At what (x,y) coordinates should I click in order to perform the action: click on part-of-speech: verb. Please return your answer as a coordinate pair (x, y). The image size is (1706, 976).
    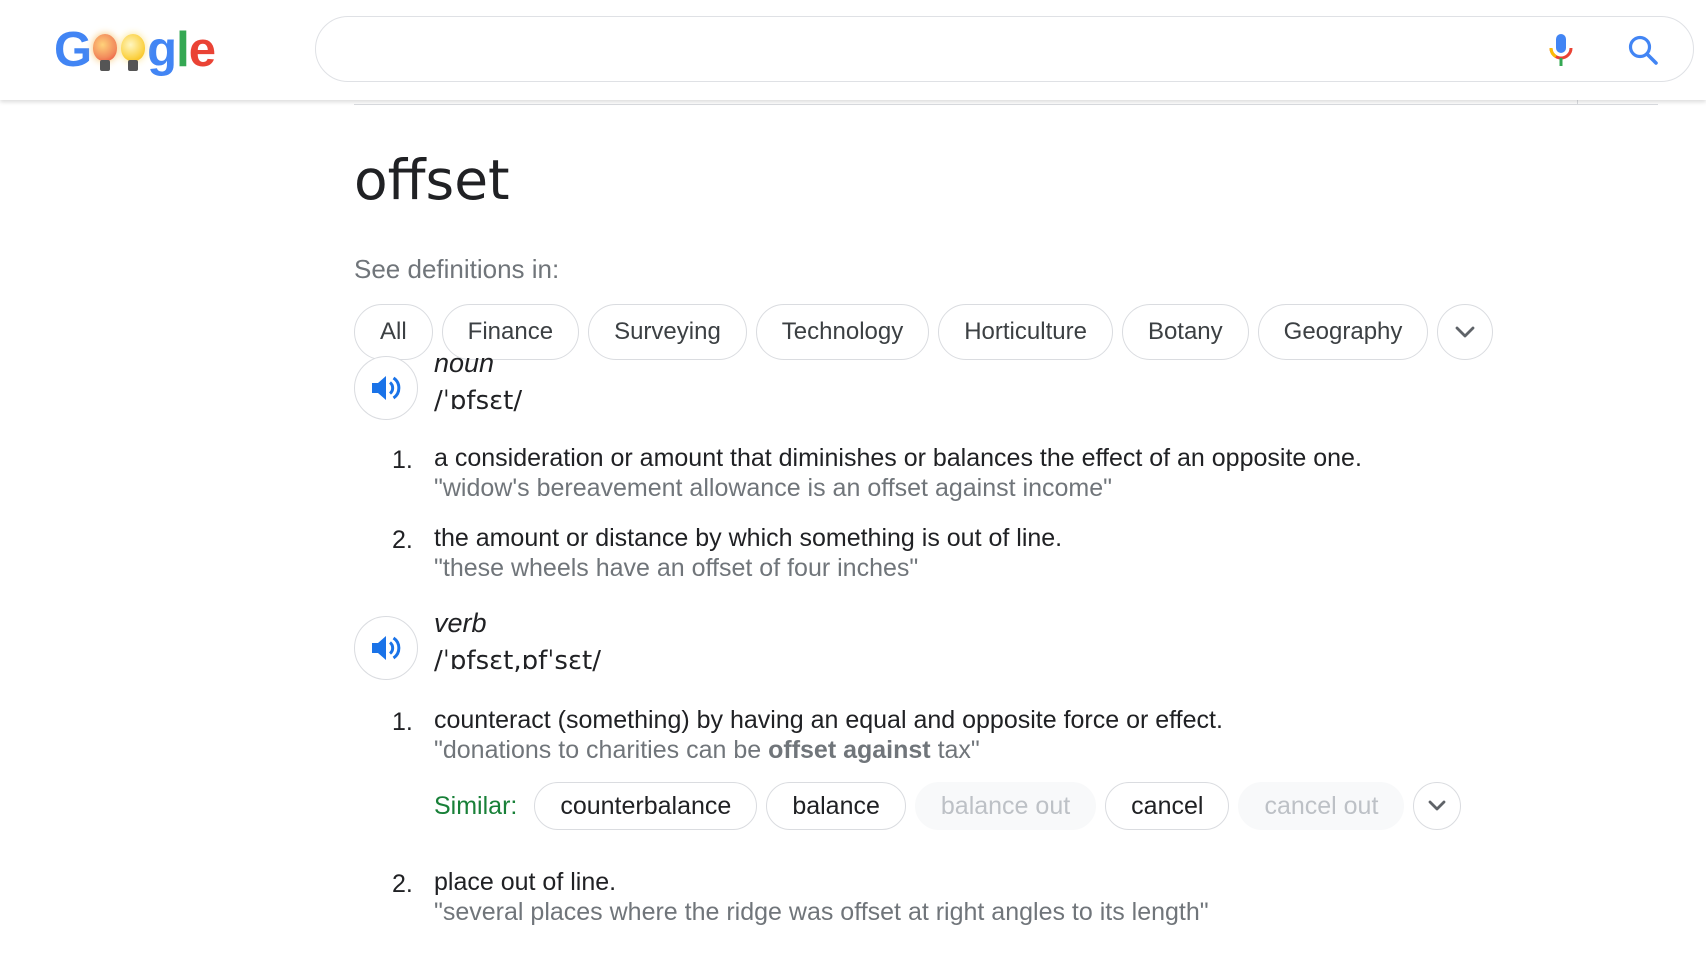
    Looking at the image, I should click on (460, 623).